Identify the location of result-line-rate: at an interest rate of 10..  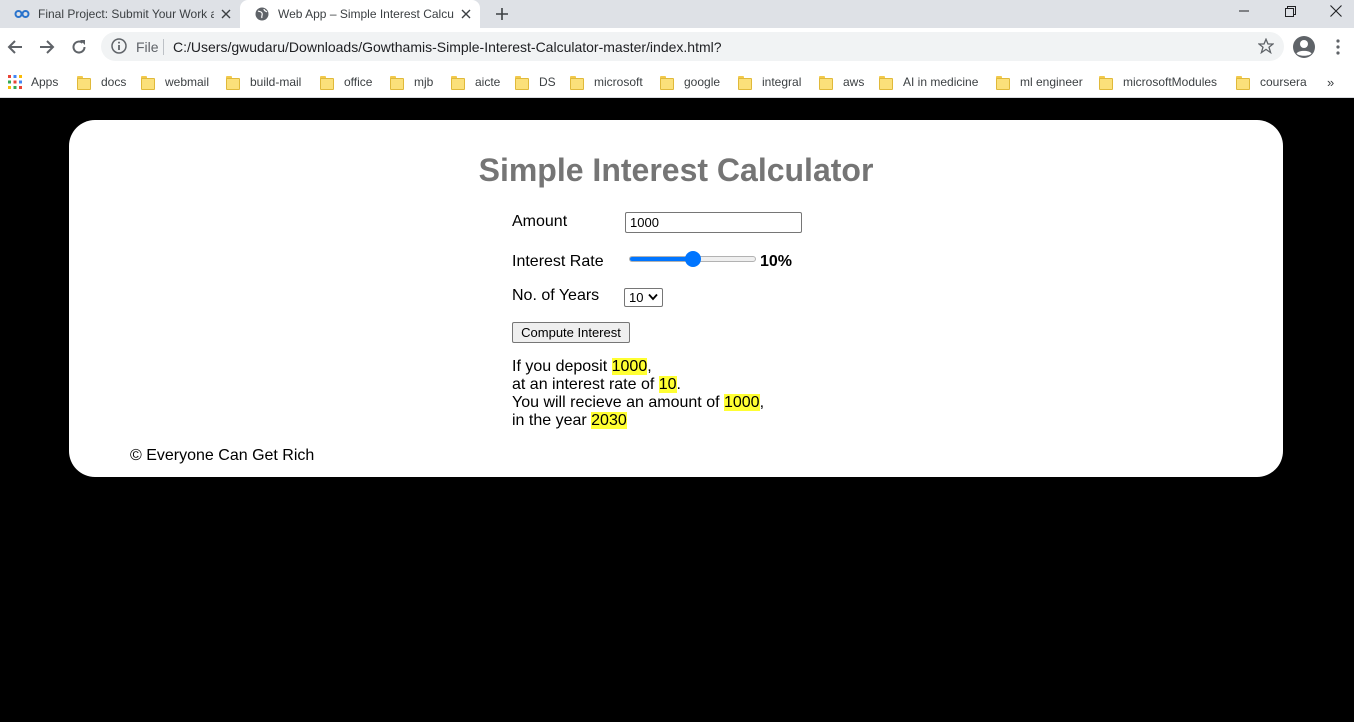
(638, 385).